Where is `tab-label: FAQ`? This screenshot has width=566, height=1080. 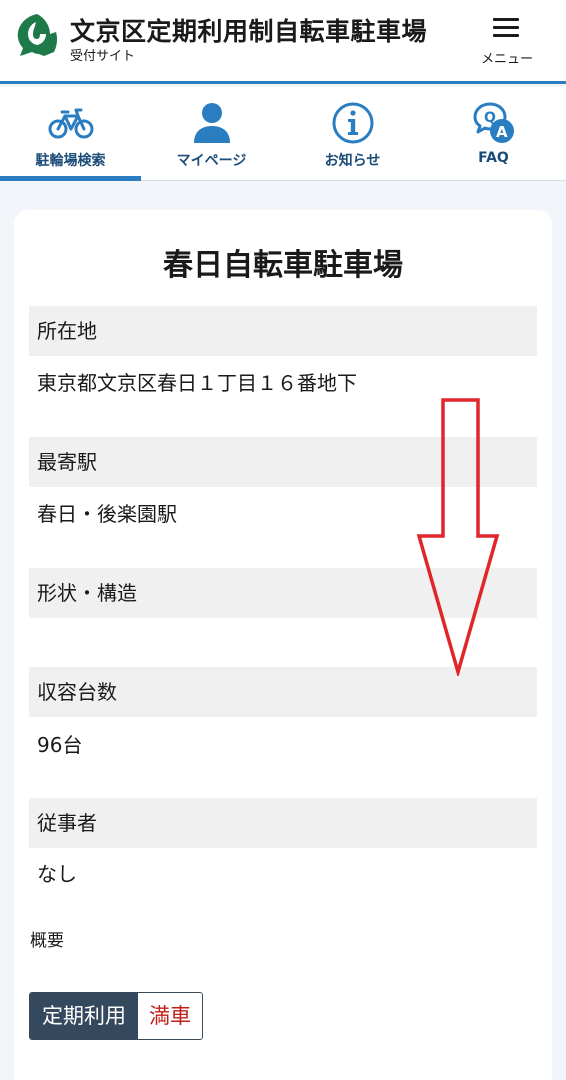
tab-label: FAQ is located at coordinates (493, 158).